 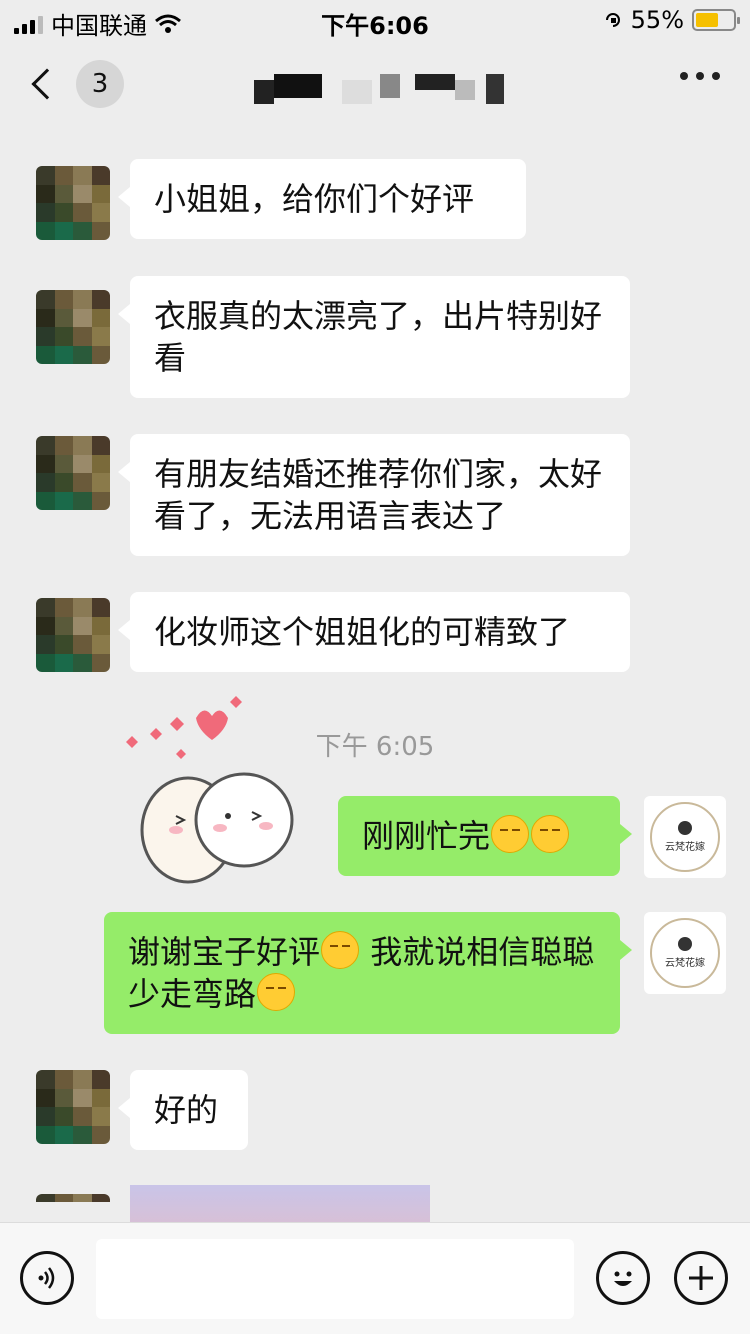 What do you see at coordinates (335, 1279) in the screenshot?
I see `message-input` at bounding box center [335, 1279].